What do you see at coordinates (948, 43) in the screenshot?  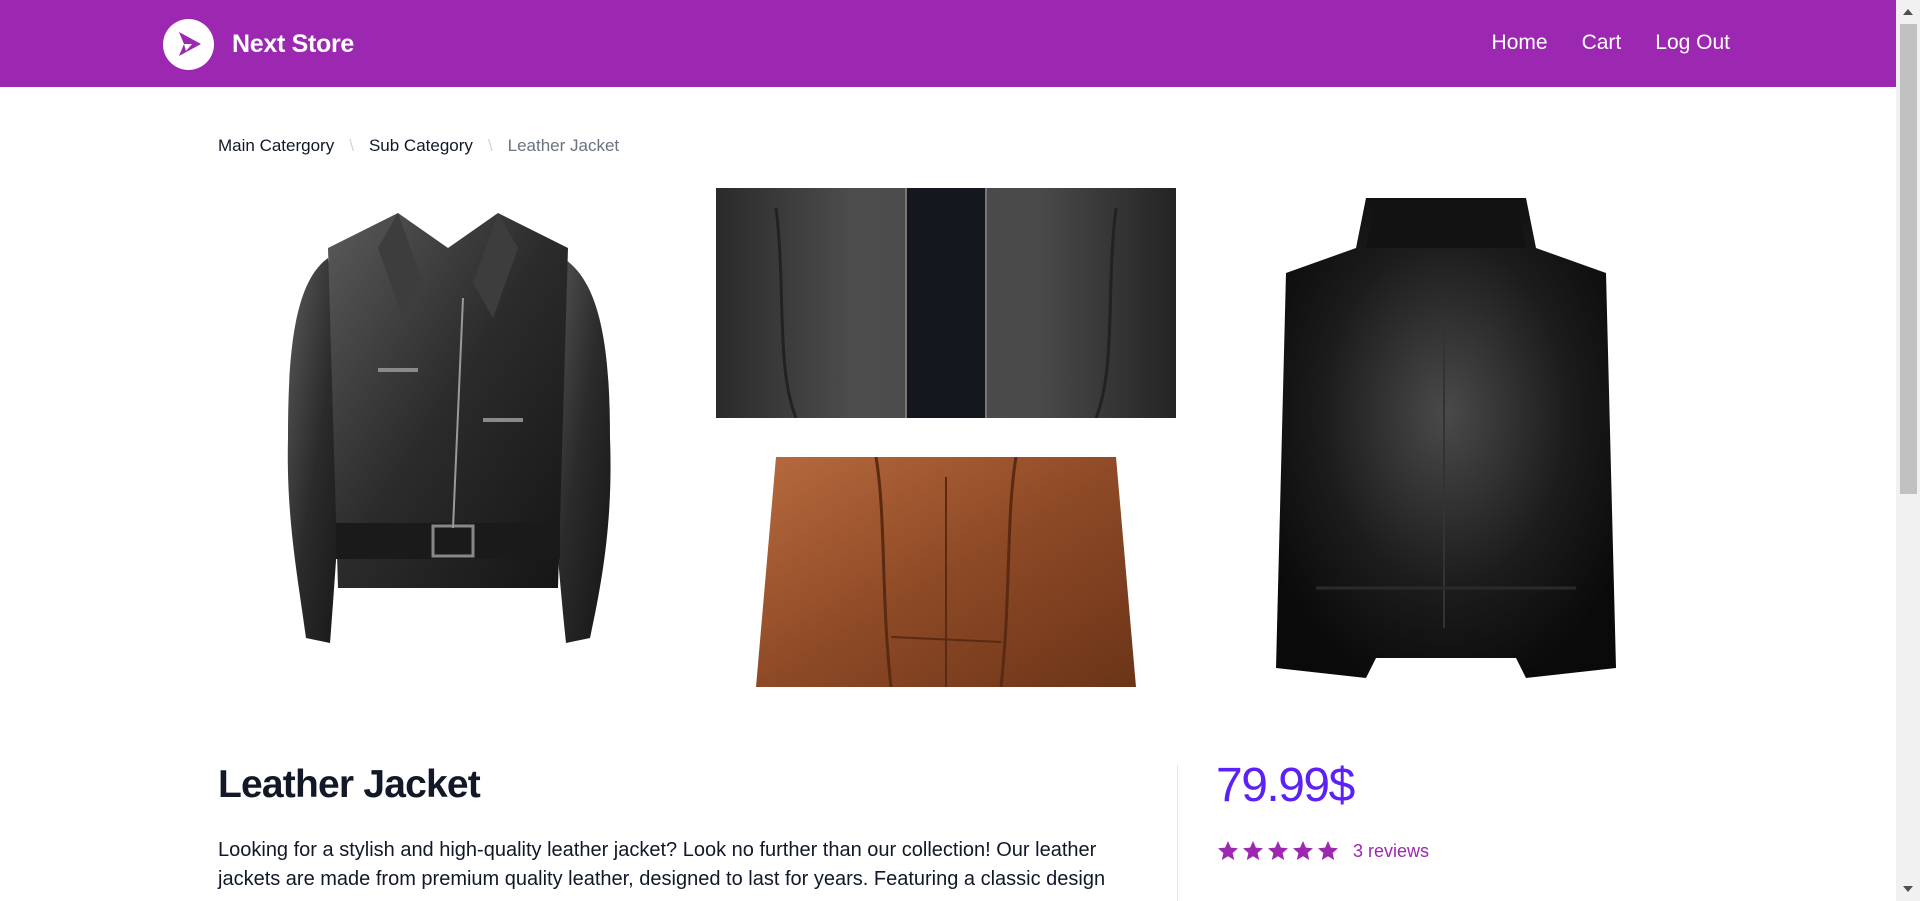 I see `top-navbar: Next Store Home Cart Log Out` at bounding box center [948, 43].